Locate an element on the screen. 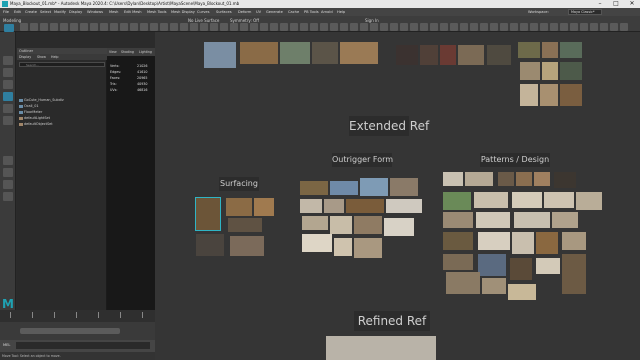 The image size is (640, 360). menu-pb-tools: PB Tools is located at coordinates (311, 12).